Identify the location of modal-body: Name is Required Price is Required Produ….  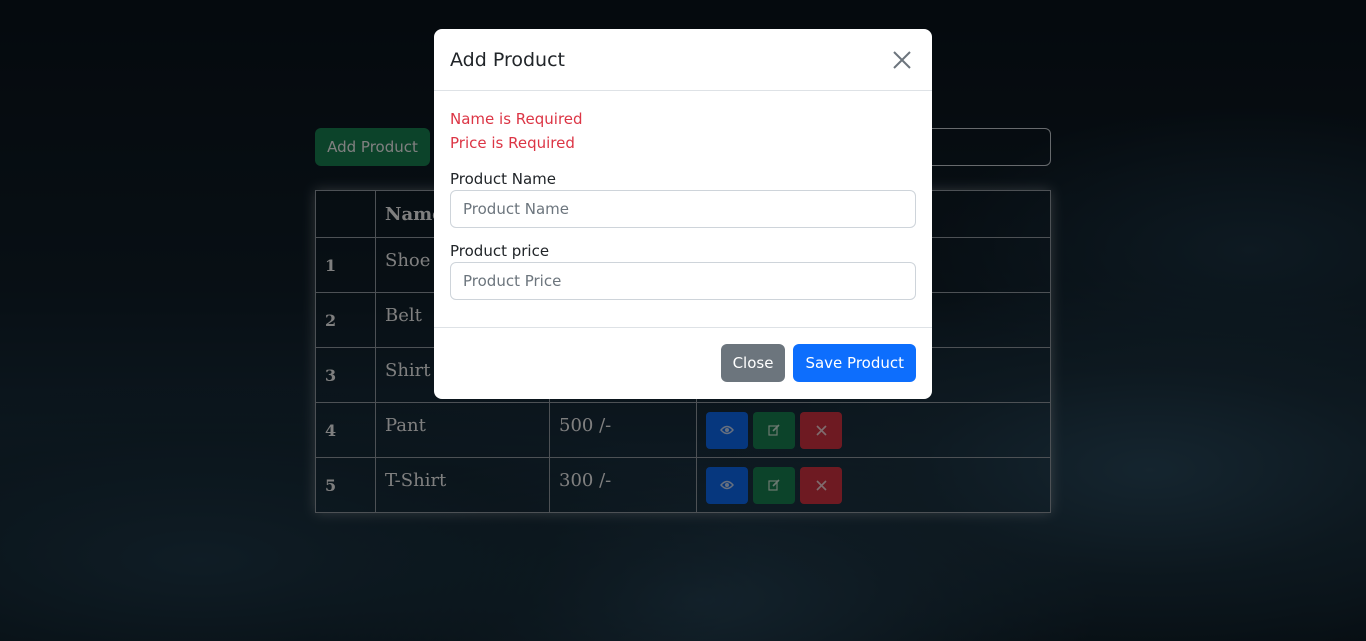
(683, 209).